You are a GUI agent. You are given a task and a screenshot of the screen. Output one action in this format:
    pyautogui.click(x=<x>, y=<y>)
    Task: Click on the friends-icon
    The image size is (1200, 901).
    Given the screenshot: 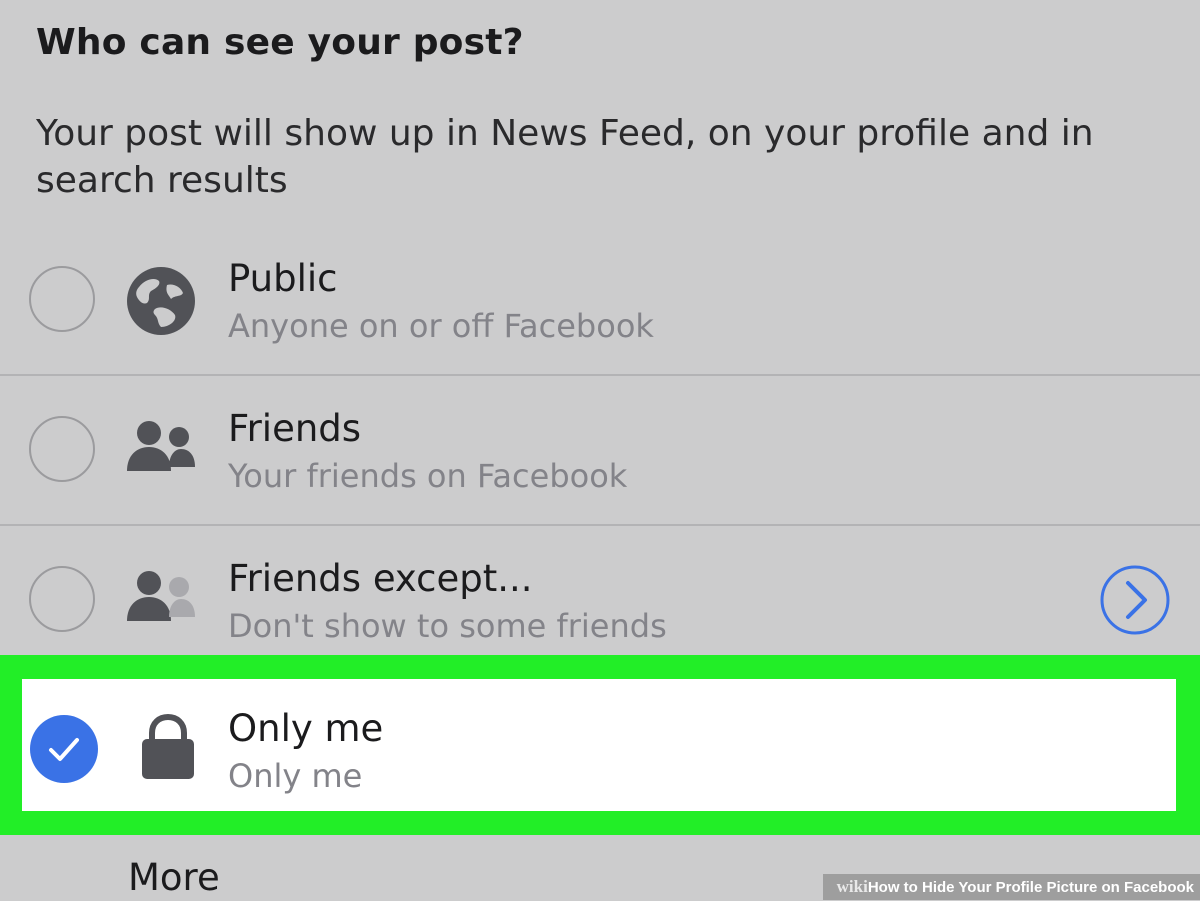 What is the action you would take?
    pyautogui.click(x=161, y=451)
    